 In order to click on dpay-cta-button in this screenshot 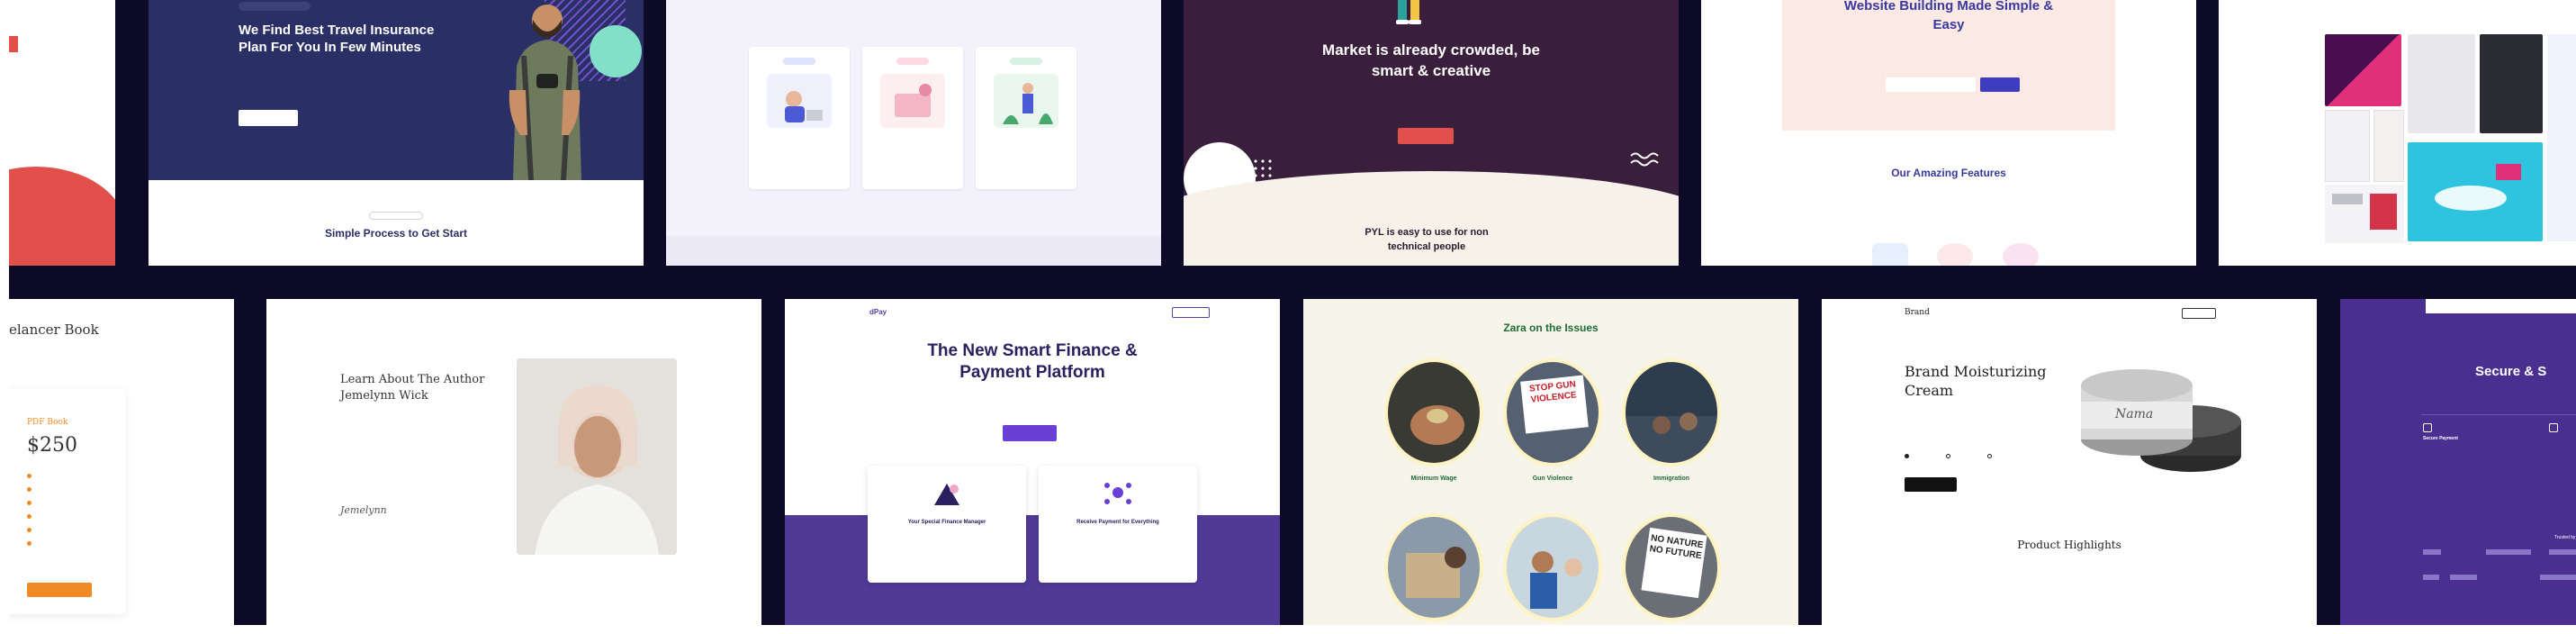, I will do `click(1030, 433)`.